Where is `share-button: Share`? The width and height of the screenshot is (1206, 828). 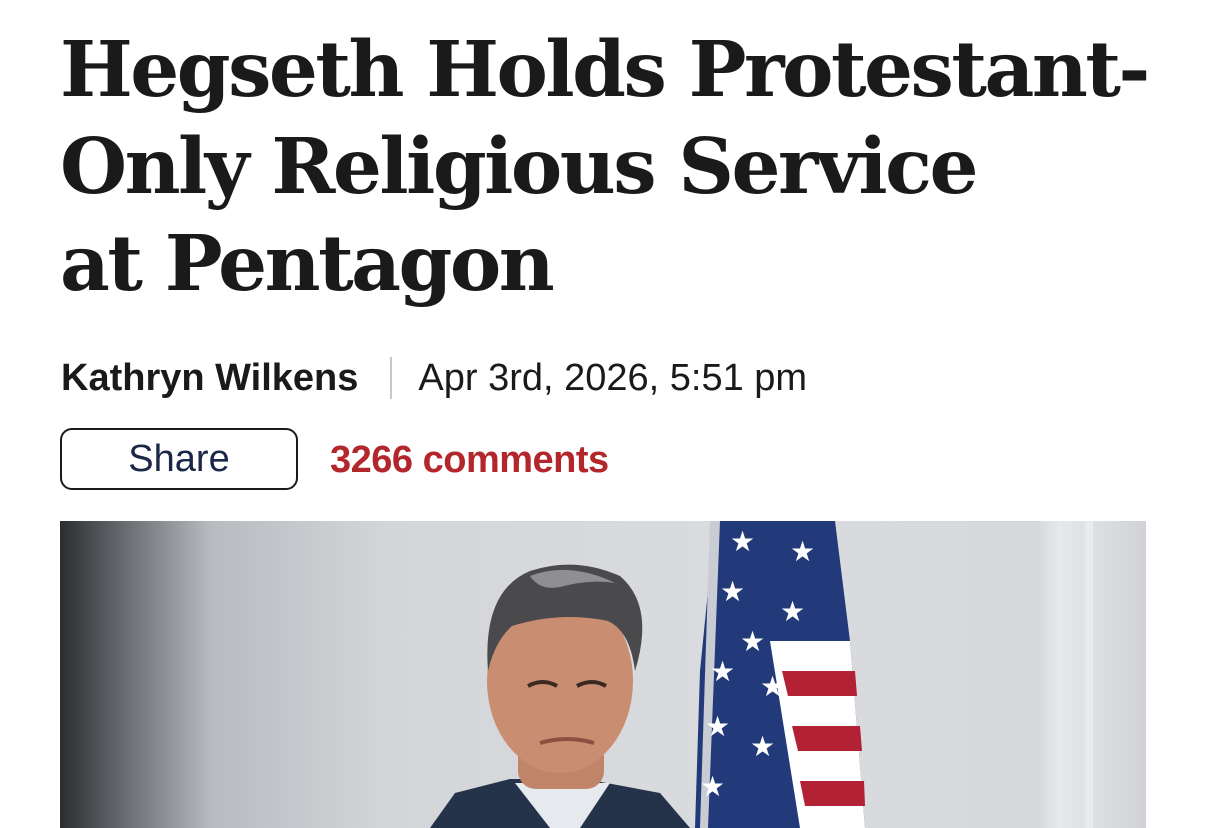
share-button: Share is located at coordinates (179, 459).